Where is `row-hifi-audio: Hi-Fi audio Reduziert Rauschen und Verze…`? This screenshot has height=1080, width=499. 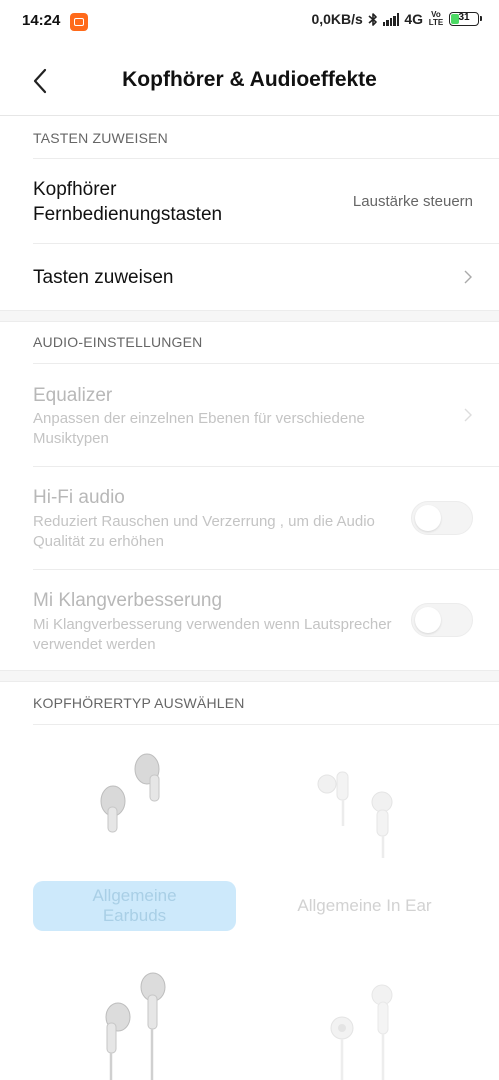 row-hifi-audio: Hi-Fi audio Reduziert Rauschen und Verze… is located at coordinates (249, 518).